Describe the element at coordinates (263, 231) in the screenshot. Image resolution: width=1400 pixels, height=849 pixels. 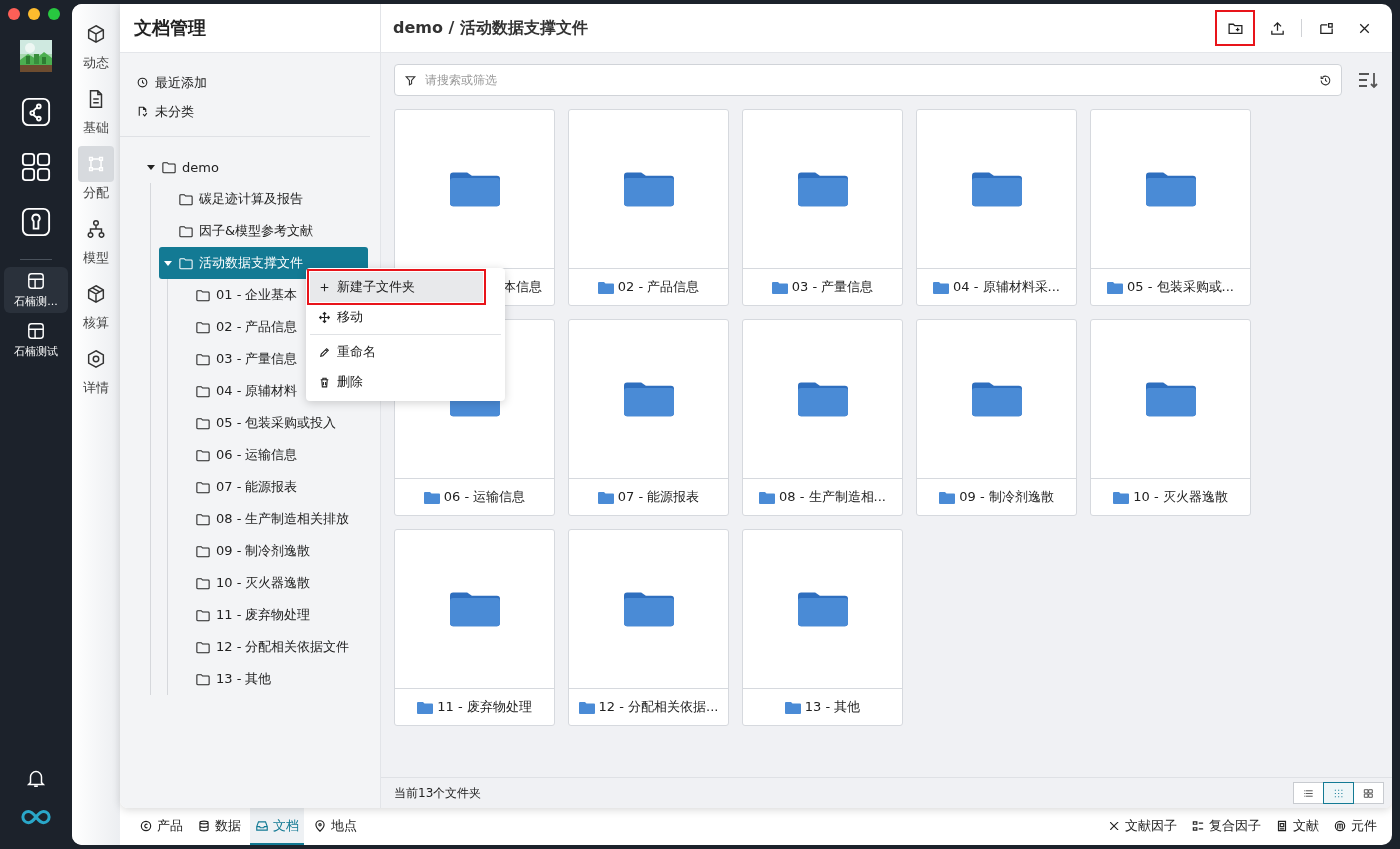
I see `tree-item: 因子&模型参考文献` at that location.